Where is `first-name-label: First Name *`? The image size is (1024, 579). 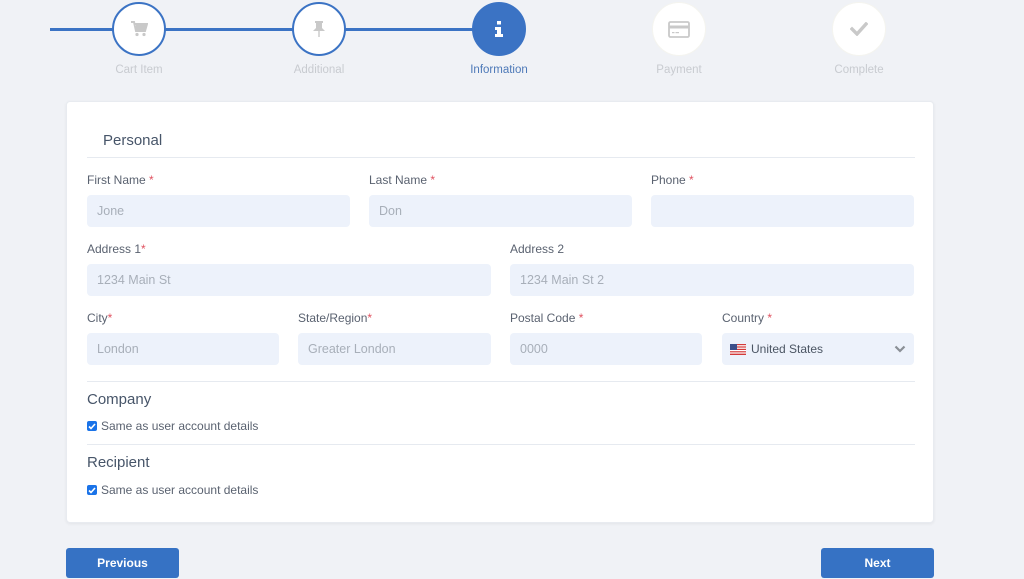 first-name-label: First Name * is located at coordinates (120, 180).